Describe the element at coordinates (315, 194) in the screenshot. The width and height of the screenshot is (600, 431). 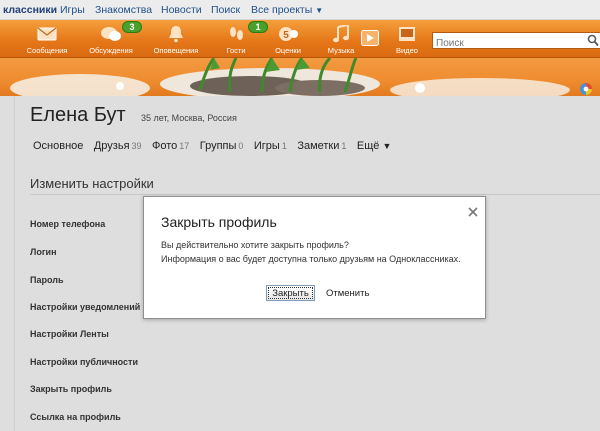
I see `settings-divider` at that location.